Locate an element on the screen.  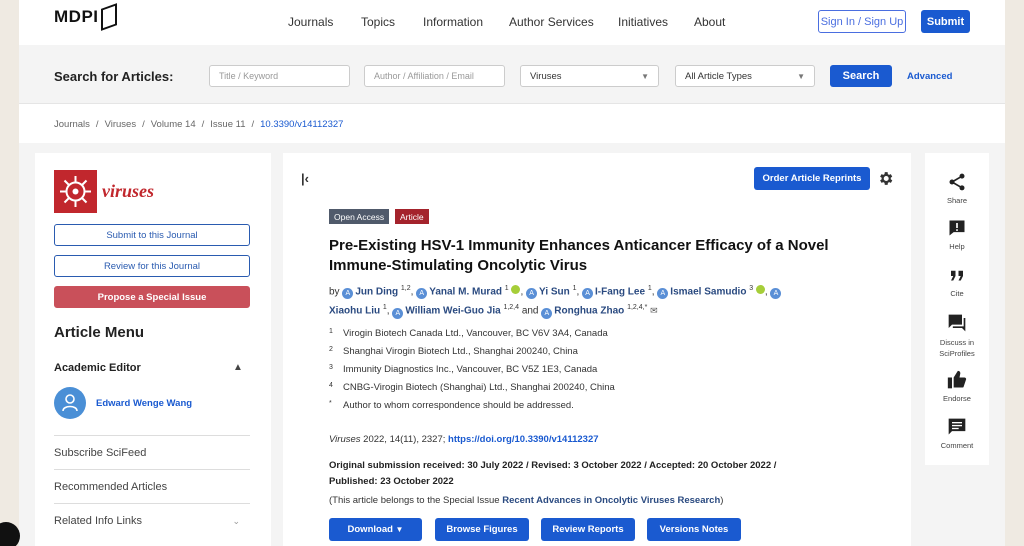
submit-to-journal-button: Submit to this Journal is located at coordinates (152, 235).